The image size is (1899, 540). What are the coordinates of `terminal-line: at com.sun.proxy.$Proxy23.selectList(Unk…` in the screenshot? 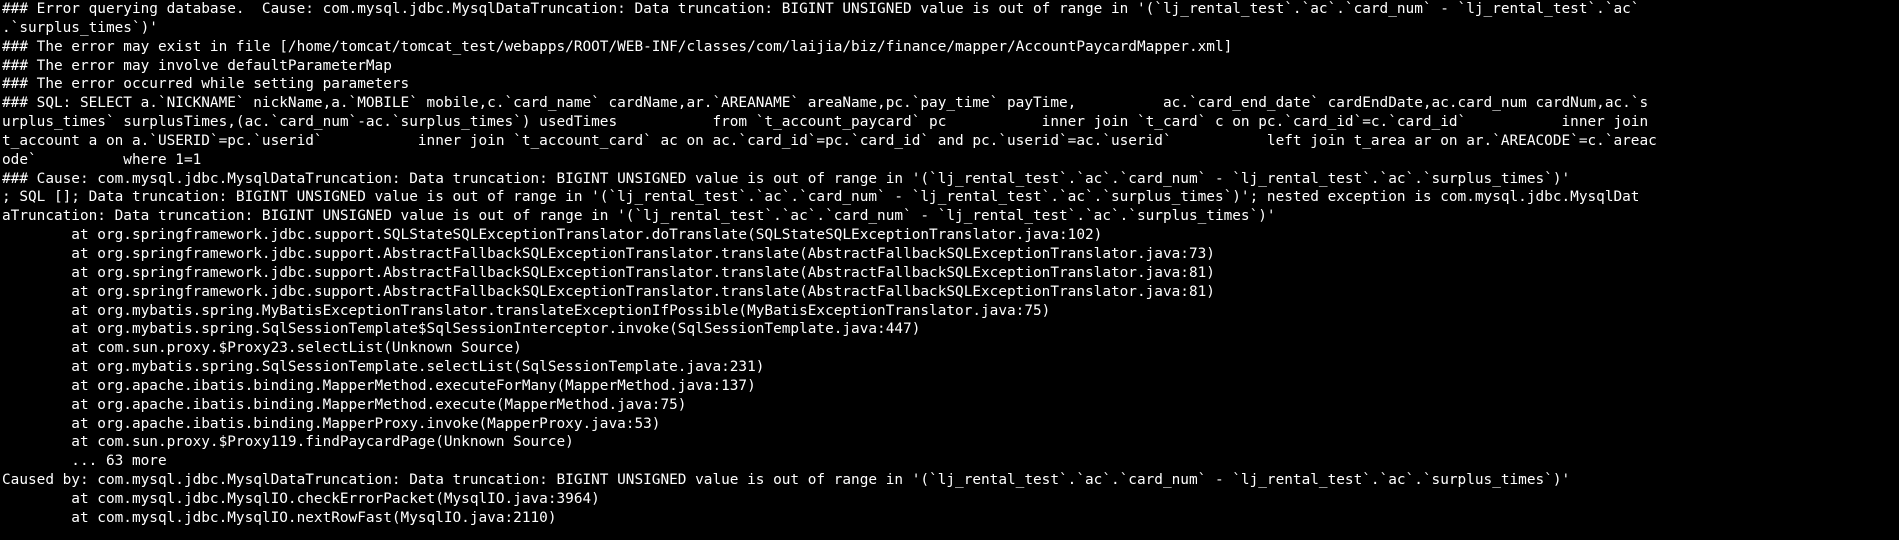 It's located at (262, 348).